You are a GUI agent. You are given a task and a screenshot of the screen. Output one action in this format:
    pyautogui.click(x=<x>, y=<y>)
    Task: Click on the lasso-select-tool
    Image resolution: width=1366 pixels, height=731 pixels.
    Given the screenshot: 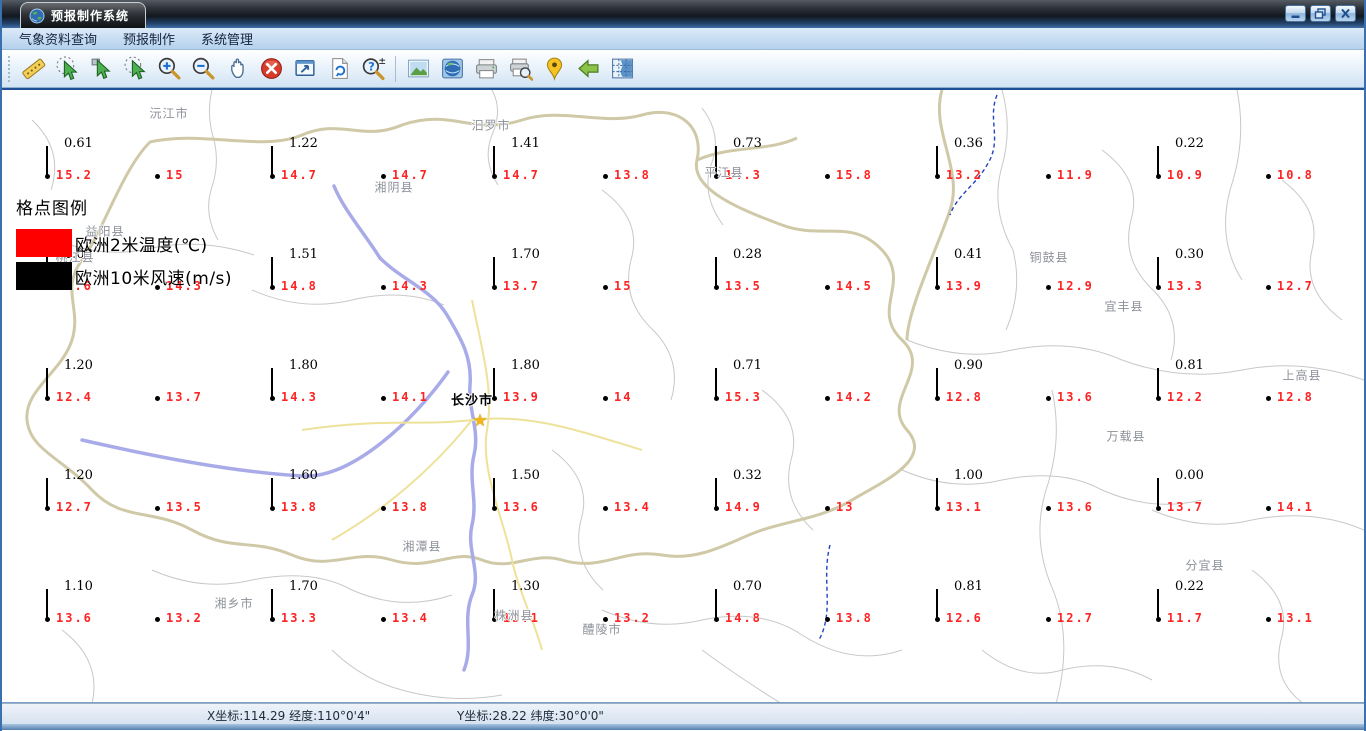 What is the action you would take?
    pyautogui.click(x=135, y=69)
    